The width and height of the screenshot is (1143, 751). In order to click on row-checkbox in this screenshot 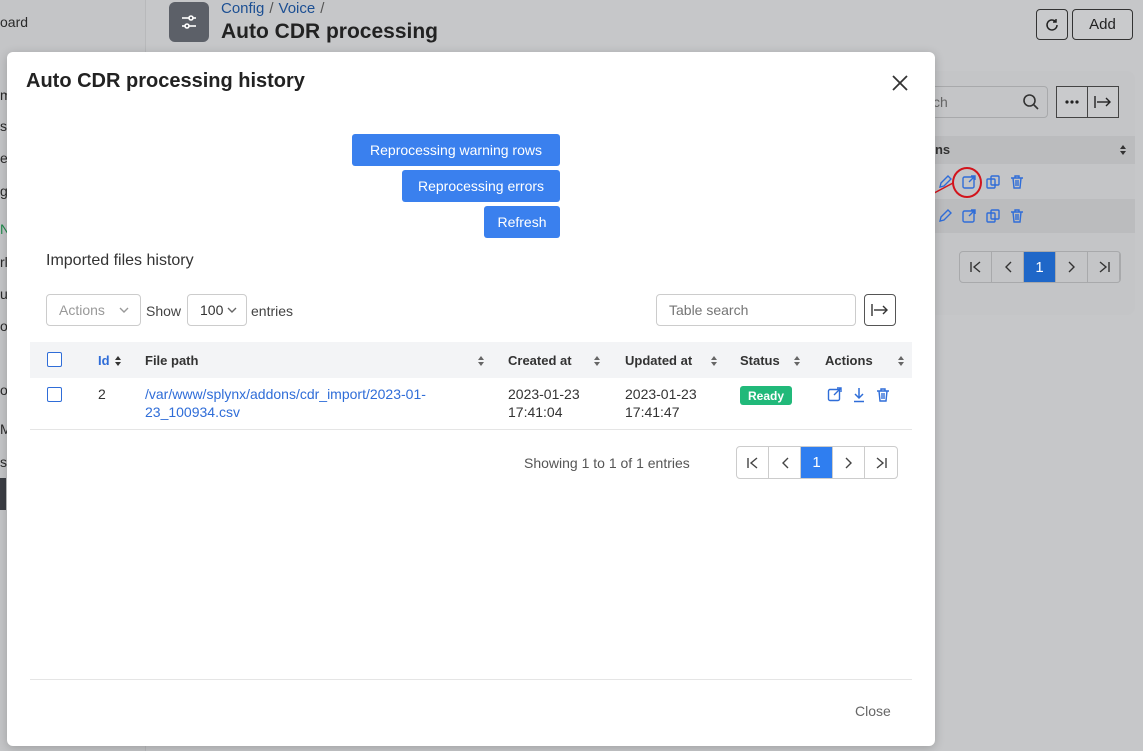, I will do `click(54, 394)`.